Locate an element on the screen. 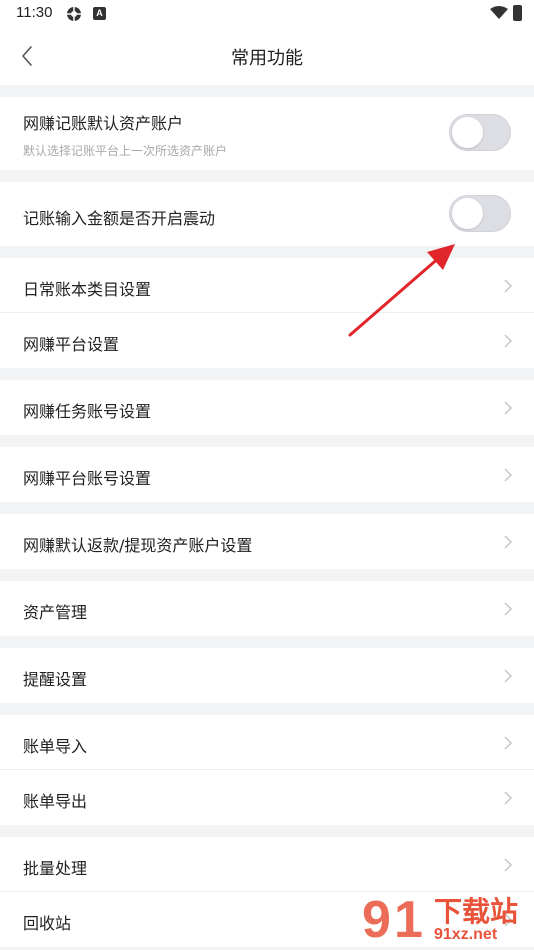 The image size is (534, 950). keyboard-a-icon: A is located at coordinates (99, 13).